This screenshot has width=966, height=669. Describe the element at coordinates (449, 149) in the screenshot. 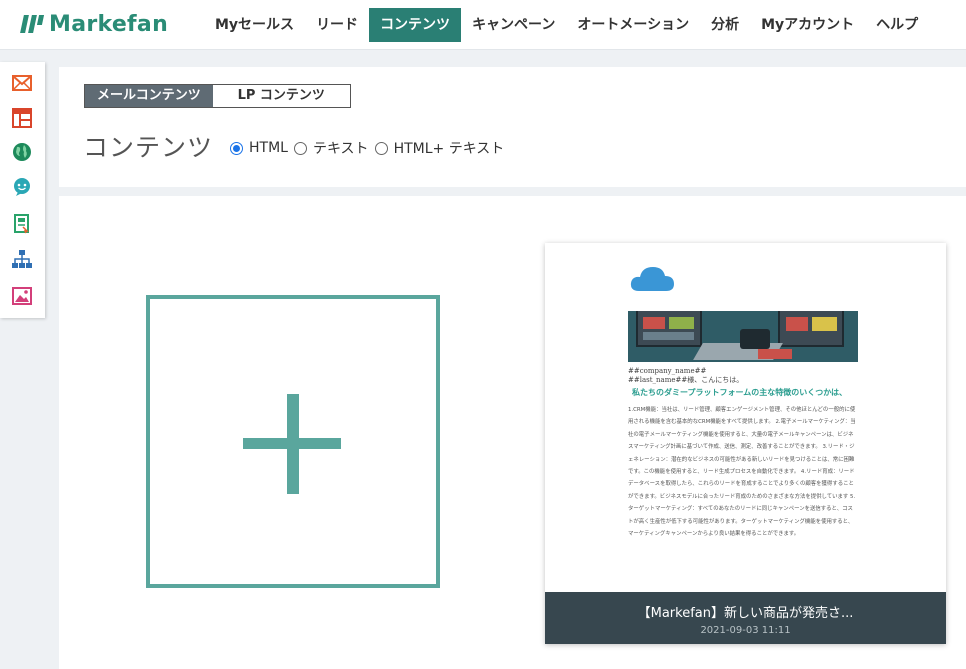

I see `radio-html-text-label: HTML+ テキスト` at that location.